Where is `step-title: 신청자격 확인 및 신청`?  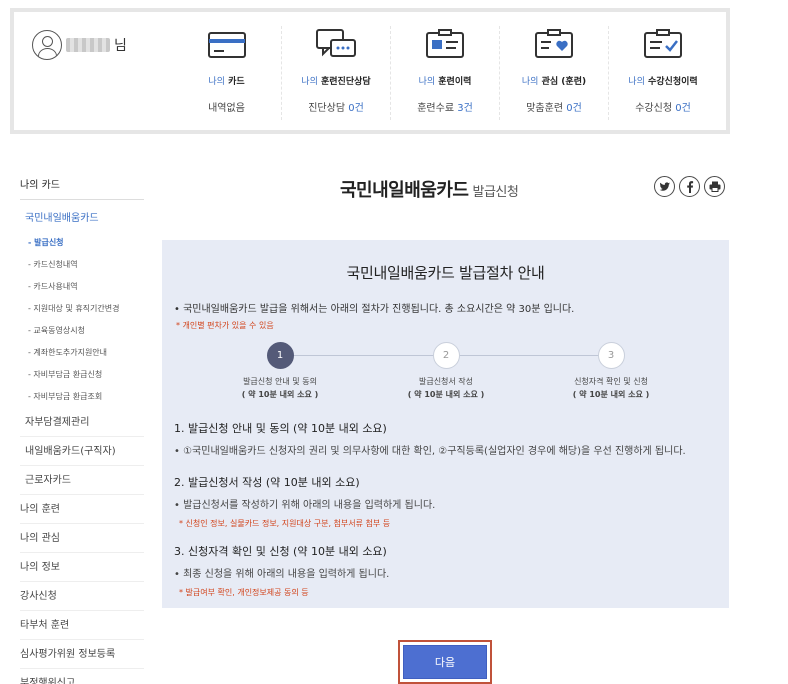
step-title: 신청자격 확인 및 신청 is located at coordinates (611, 381).